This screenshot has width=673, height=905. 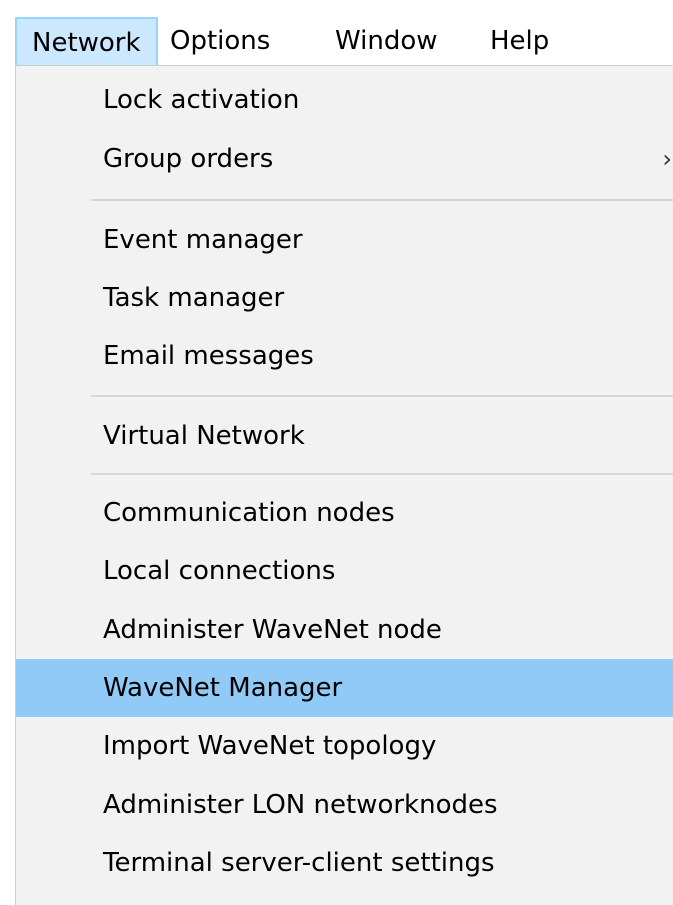 What do you see at coordinates (344, 159) in the screenshot?
I see `menu-item-group-orders: Group orders ›` at bounding box center [344, 159].